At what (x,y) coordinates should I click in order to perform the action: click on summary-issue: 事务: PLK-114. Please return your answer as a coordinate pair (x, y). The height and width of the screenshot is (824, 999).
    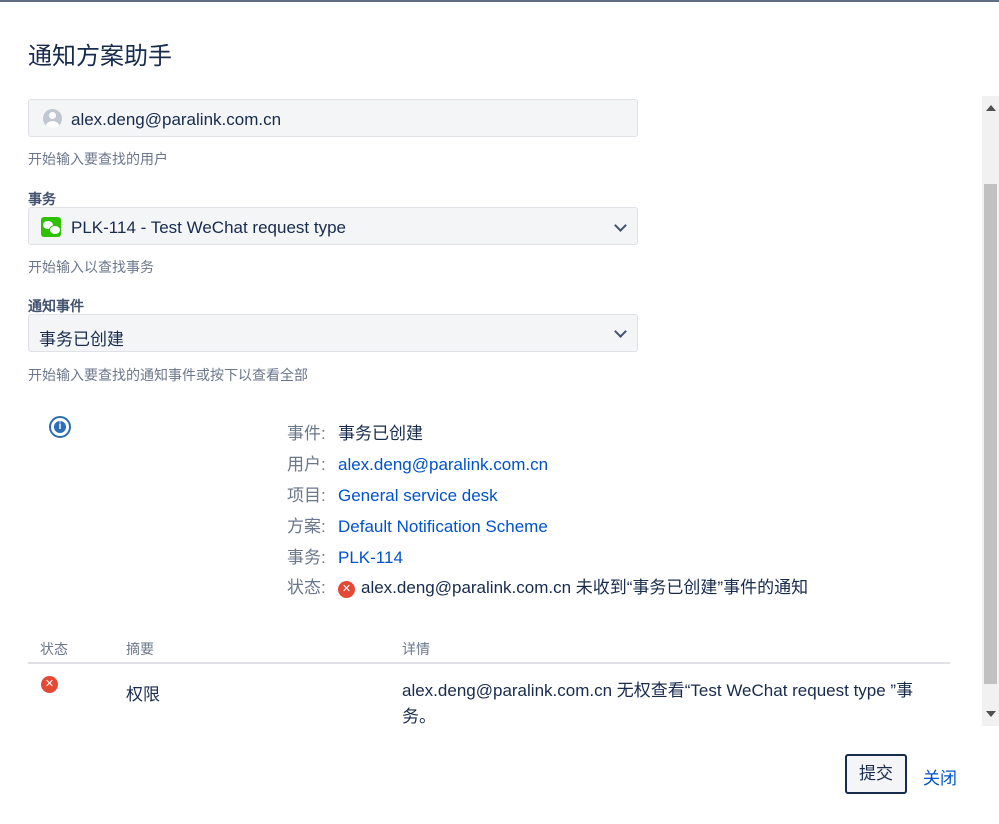
    Looking at the image, I should click on (345, 557).